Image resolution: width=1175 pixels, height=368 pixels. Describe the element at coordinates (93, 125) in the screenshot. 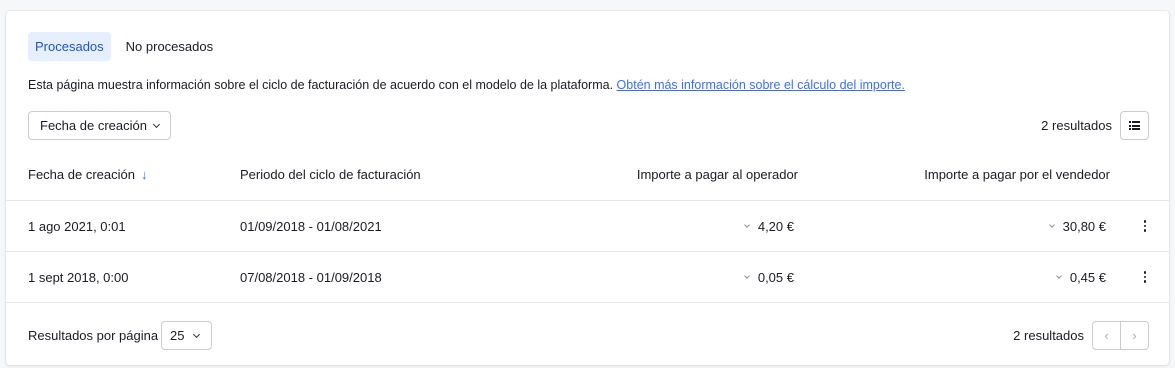

I see `filter-label: Fecha de creación` at that location.